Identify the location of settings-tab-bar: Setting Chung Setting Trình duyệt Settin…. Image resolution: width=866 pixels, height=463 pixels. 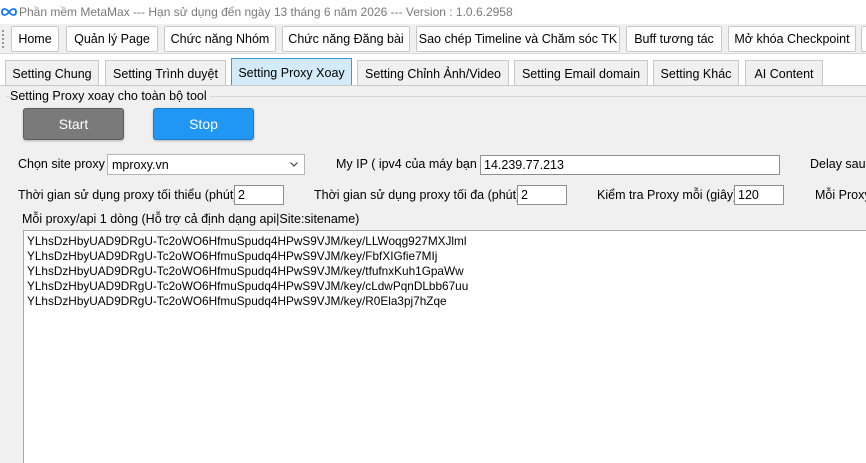
(433, 71).